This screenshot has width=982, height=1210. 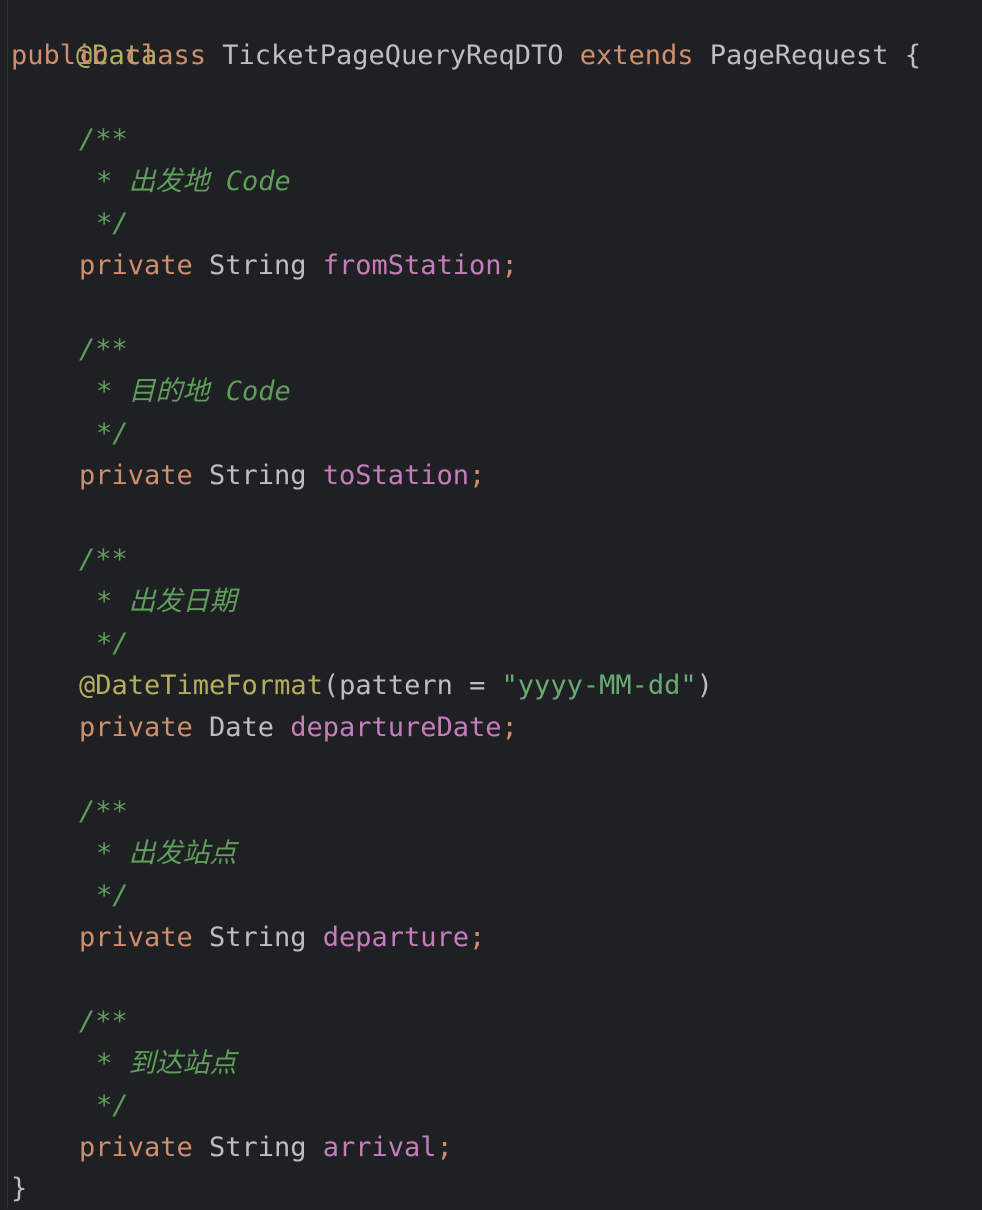 I want to click on field-type: Date, so click(x=241, y=727).